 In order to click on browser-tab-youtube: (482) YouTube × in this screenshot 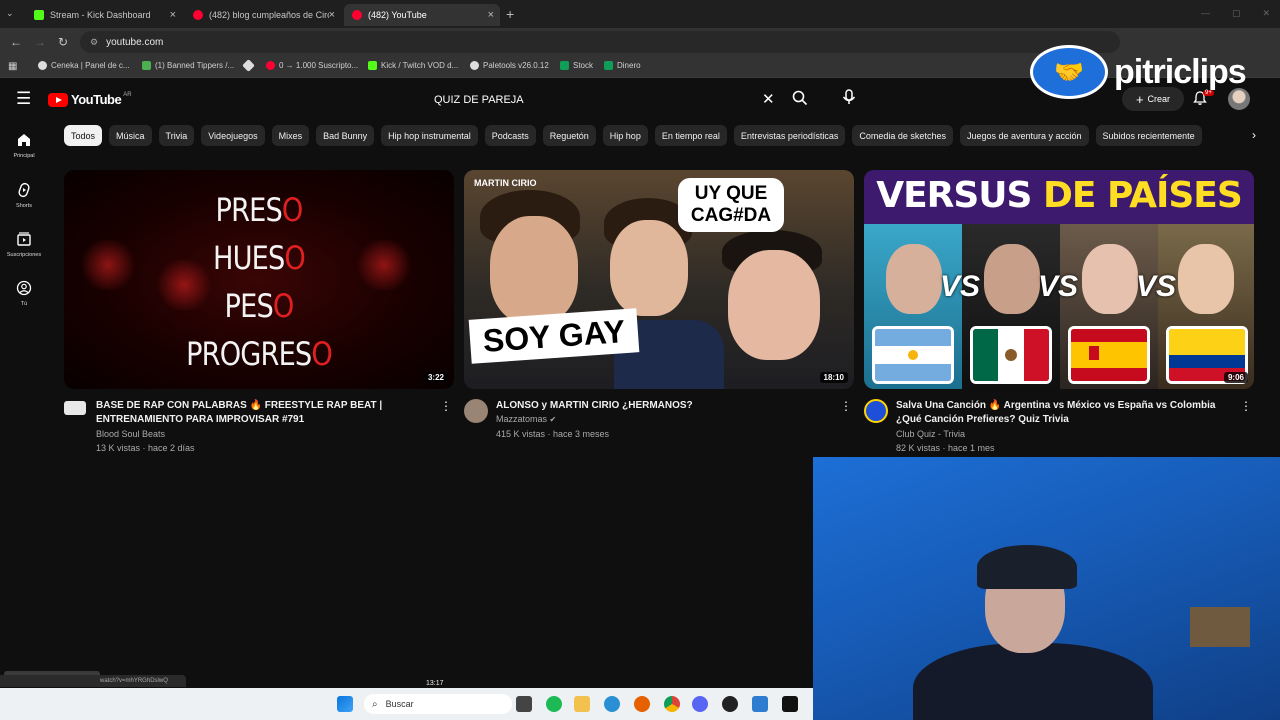, I will do `click(422, 15)`.